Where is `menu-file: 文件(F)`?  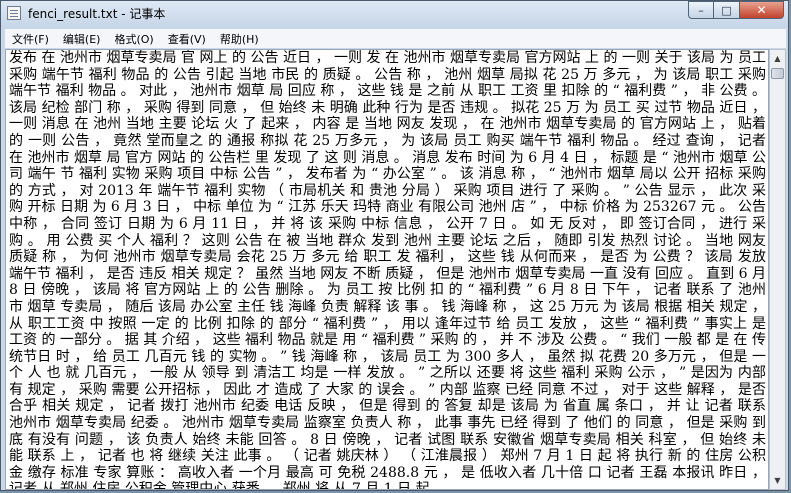
menu-file: 文件(F) is located at coordinates (30, 39).